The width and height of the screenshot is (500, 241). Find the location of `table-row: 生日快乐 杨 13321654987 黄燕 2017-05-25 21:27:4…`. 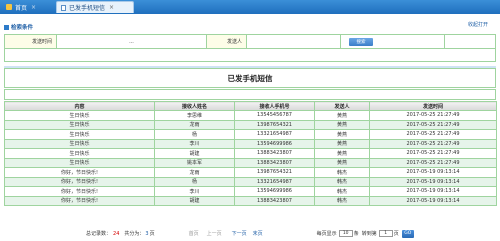

table-row: 生日快乐 杨 13321654987 黄燕 2017-05-25 21:27:4… is located at coordinates (250, 134).